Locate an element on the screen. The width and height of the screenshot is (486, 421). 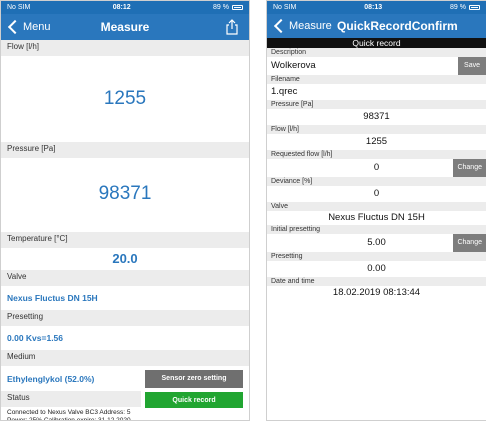
medium-value: Ethylenglykol (52.0%) is located at coordinates (51, 378).